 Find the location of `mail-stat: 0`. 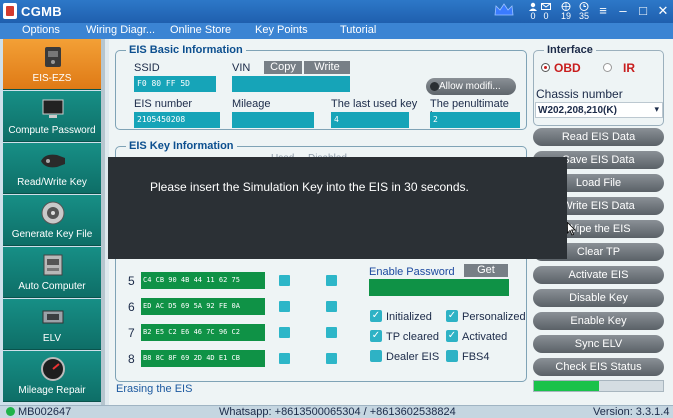

mail-stat: 0 is located at coordinates (546, 11).